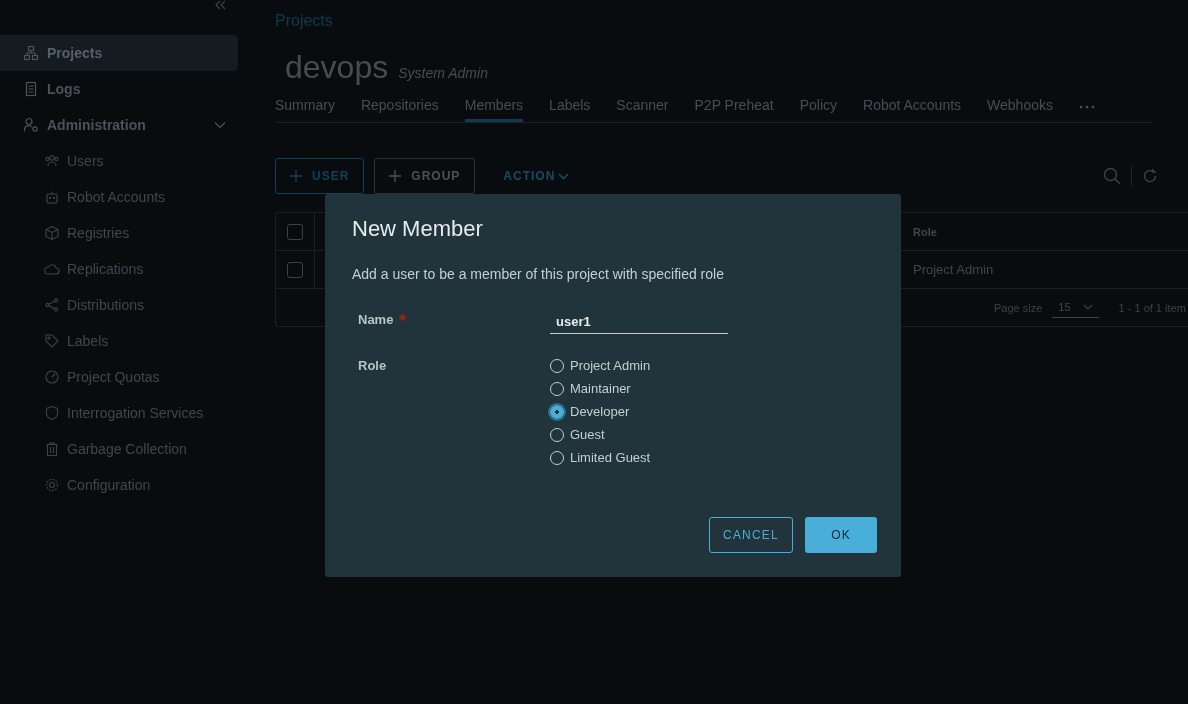 The width and height of the screenshot is (1188, 704). What do you see at coordinates (610, 365) in the screenshot?
I see `radio-label: Project Admin` at bounding box center [610, 365].